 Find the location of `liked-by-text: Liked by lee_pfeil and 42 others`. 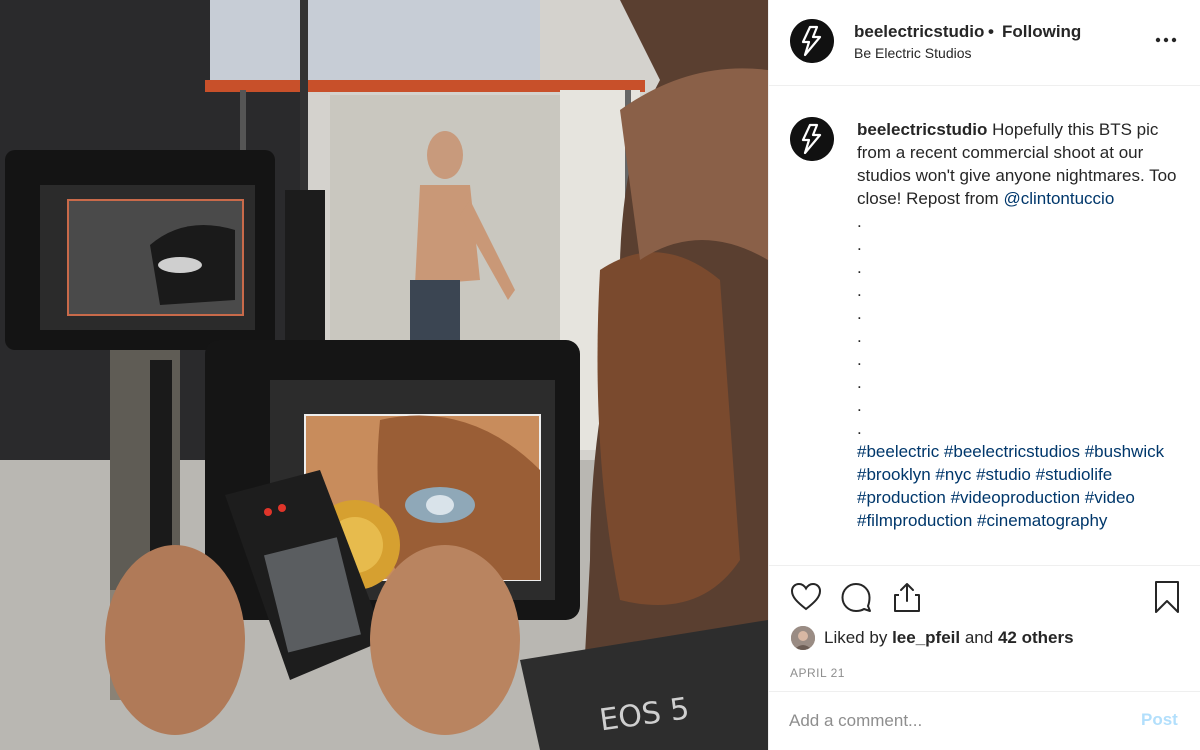

liked-by-text: Liked by lee_pfeil and 42 others is located at coordinates (949, 638).